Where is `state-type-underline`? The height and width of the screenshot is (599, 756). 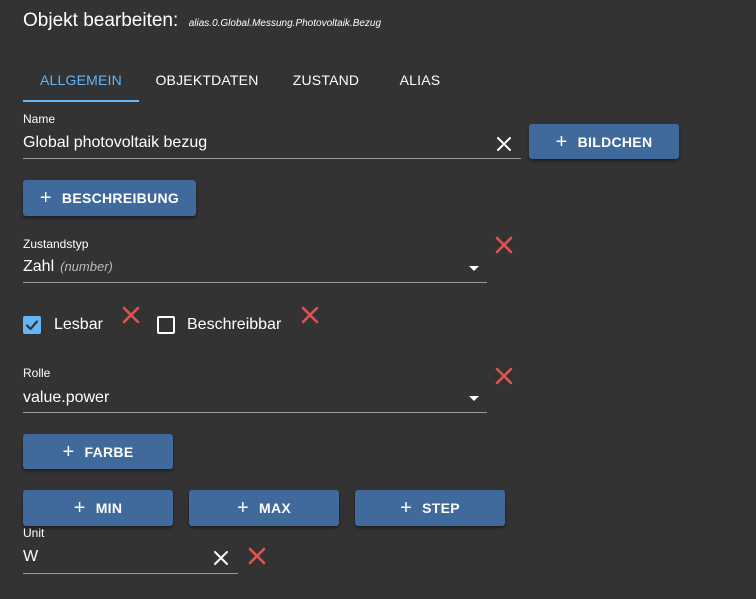
state-type-underline is located at coordinates (255, 282).